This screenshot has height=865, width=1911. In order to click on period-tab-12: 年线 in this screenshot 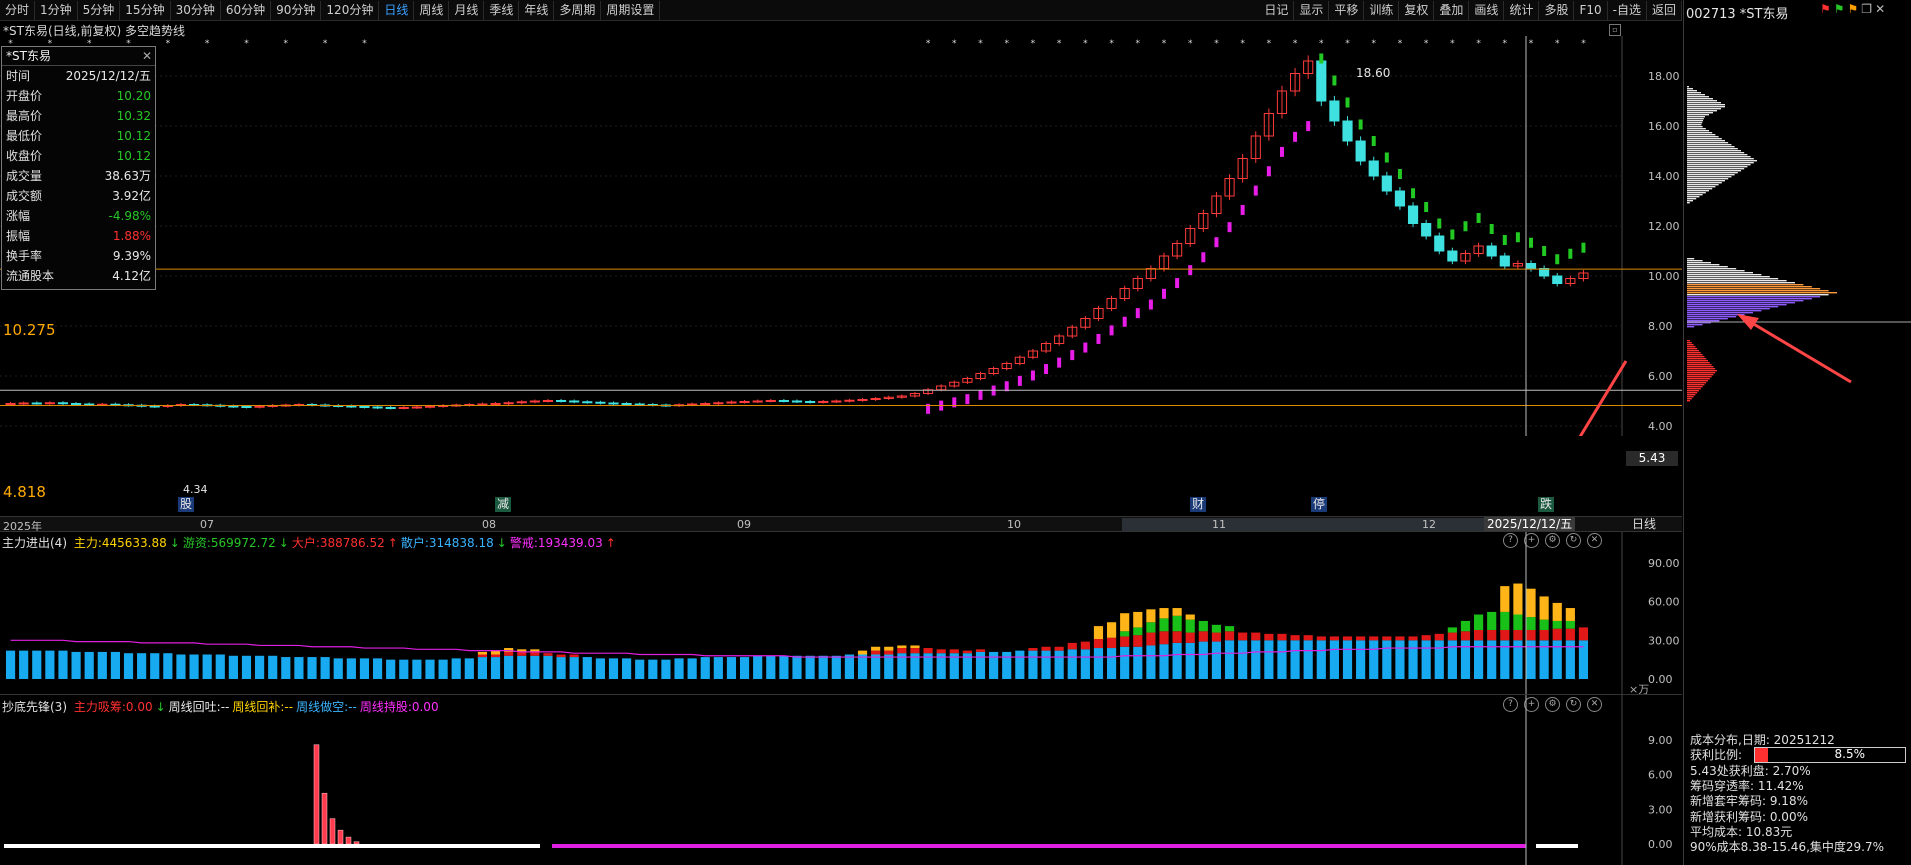, I will do `click(537, 10)`.